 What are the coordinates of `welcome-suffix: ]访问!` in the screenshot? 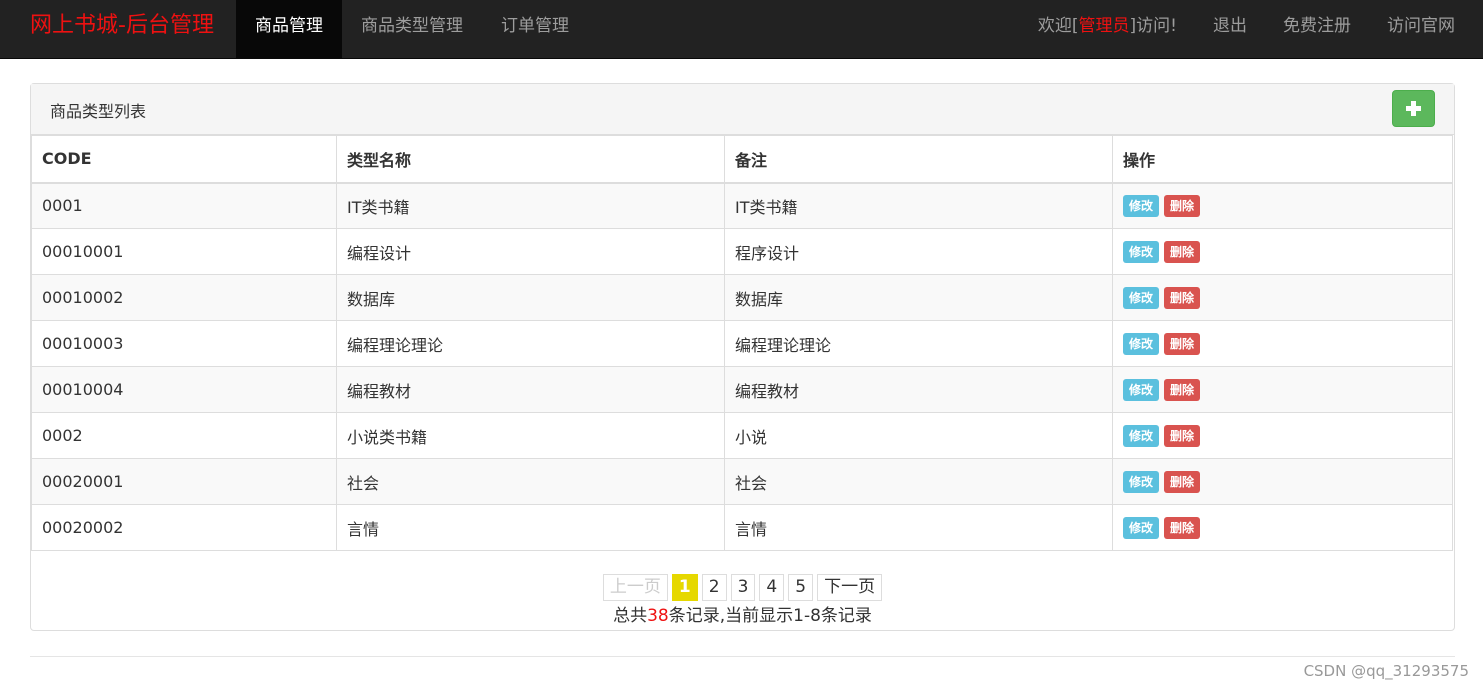 It's located at (1153, 26).